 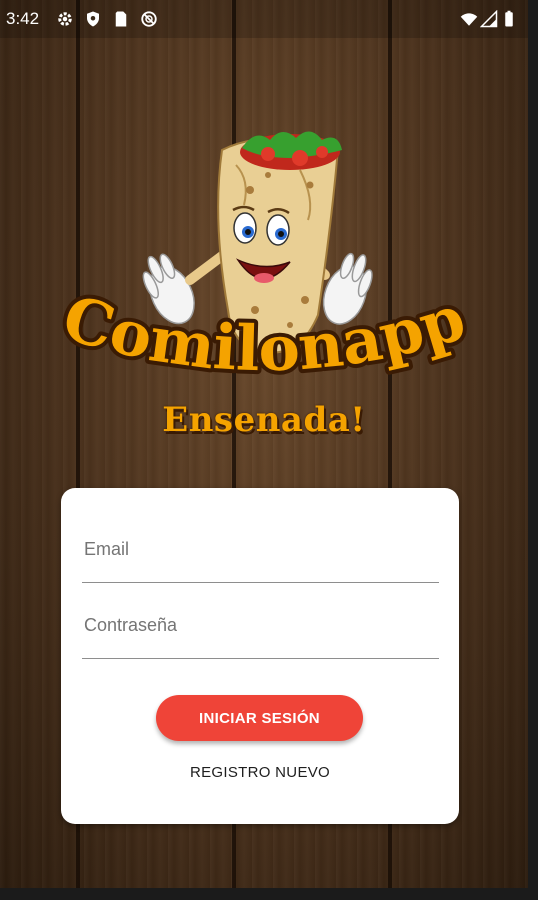 I want to click on status-bar: 3:42, so click(x=264, y=19).